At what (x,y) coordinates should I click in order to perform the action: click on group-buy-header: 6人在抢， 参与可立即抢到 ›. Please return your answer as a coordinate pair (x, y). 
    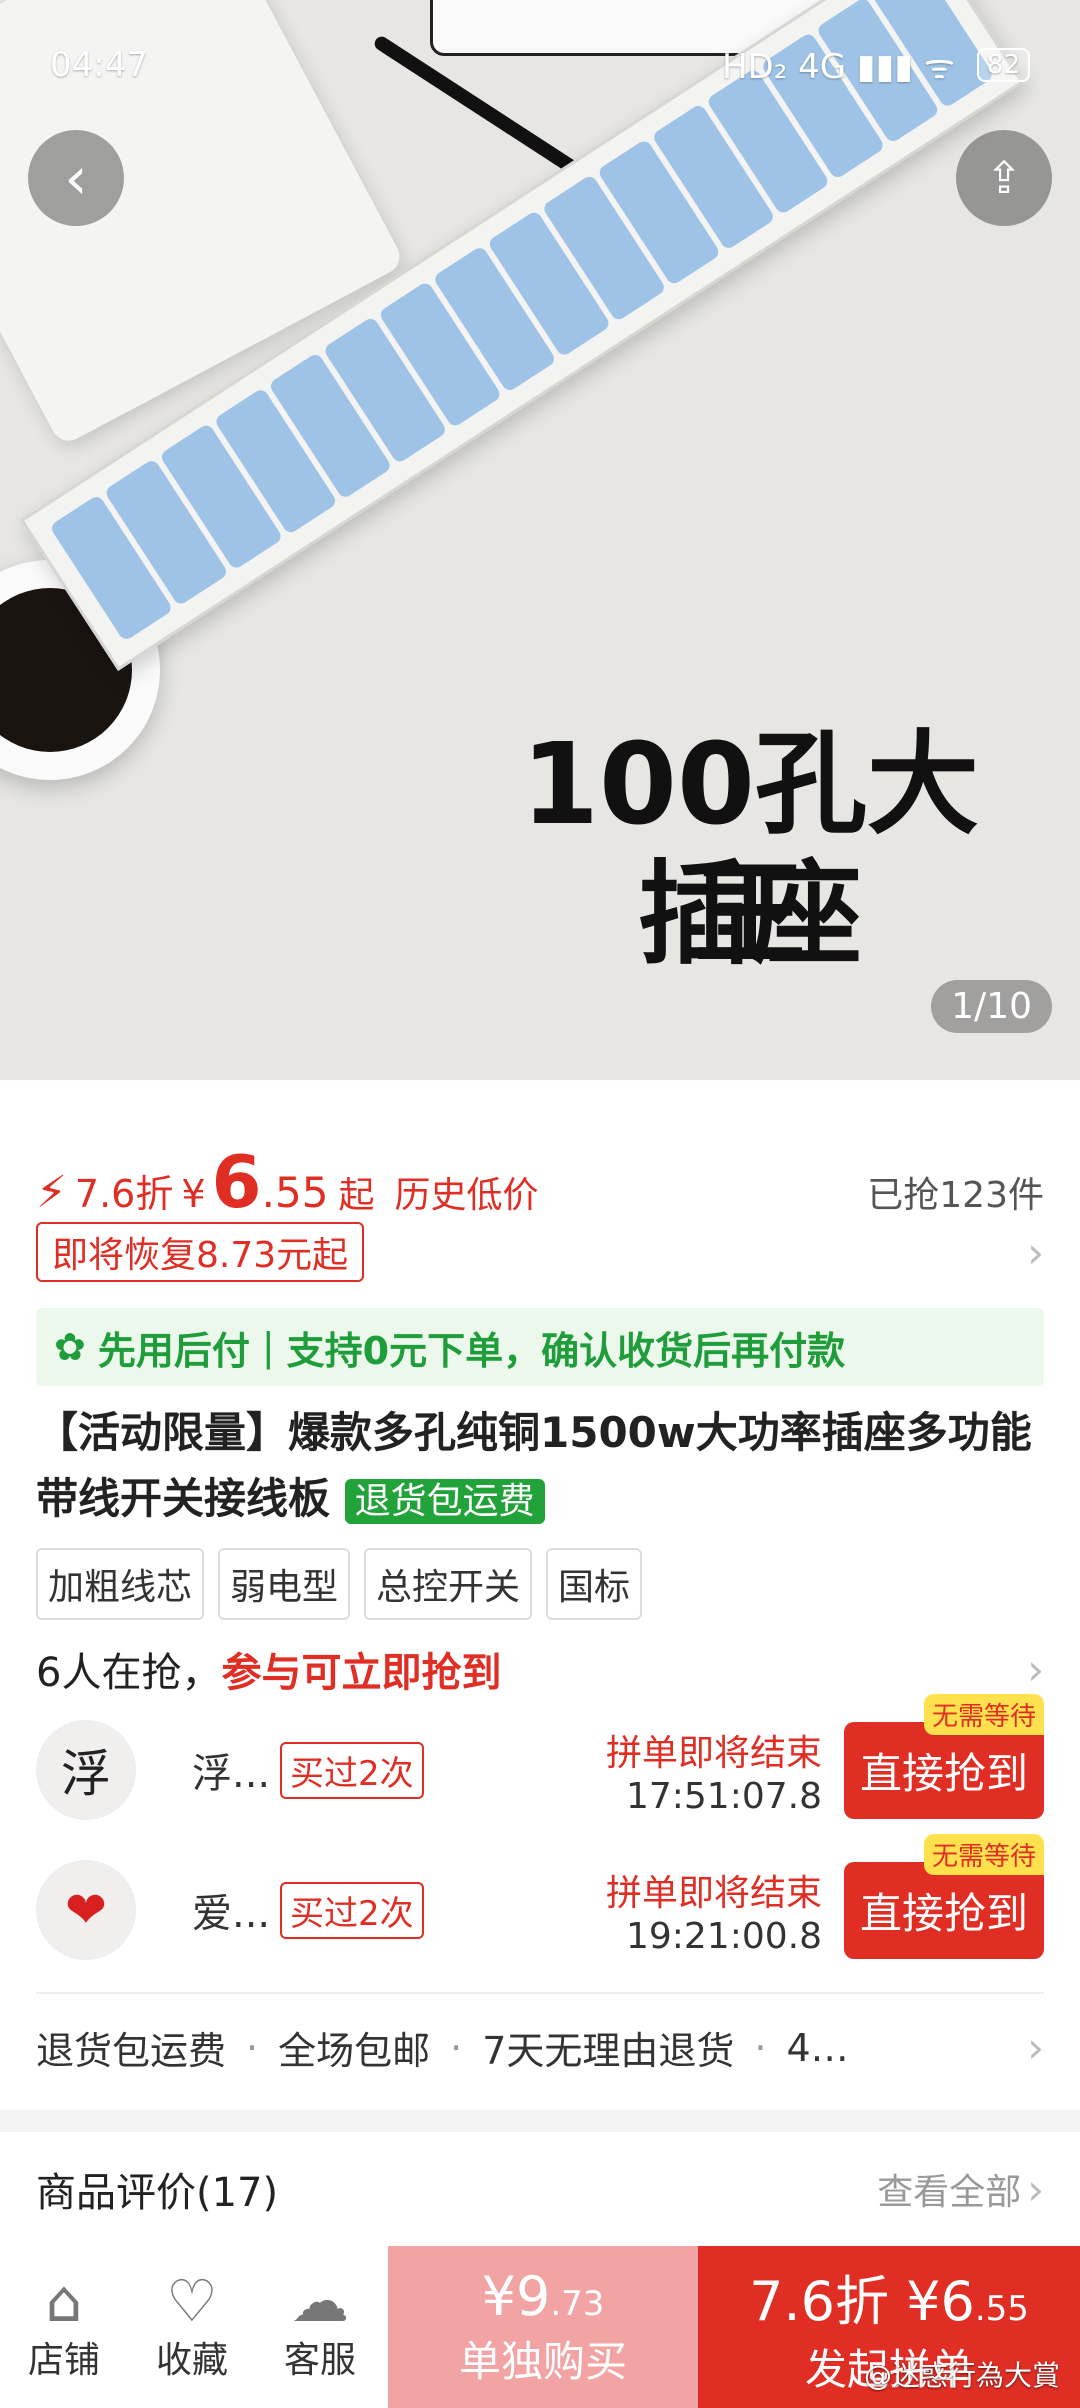
    Looking at the image, I should click on (540, 1669).